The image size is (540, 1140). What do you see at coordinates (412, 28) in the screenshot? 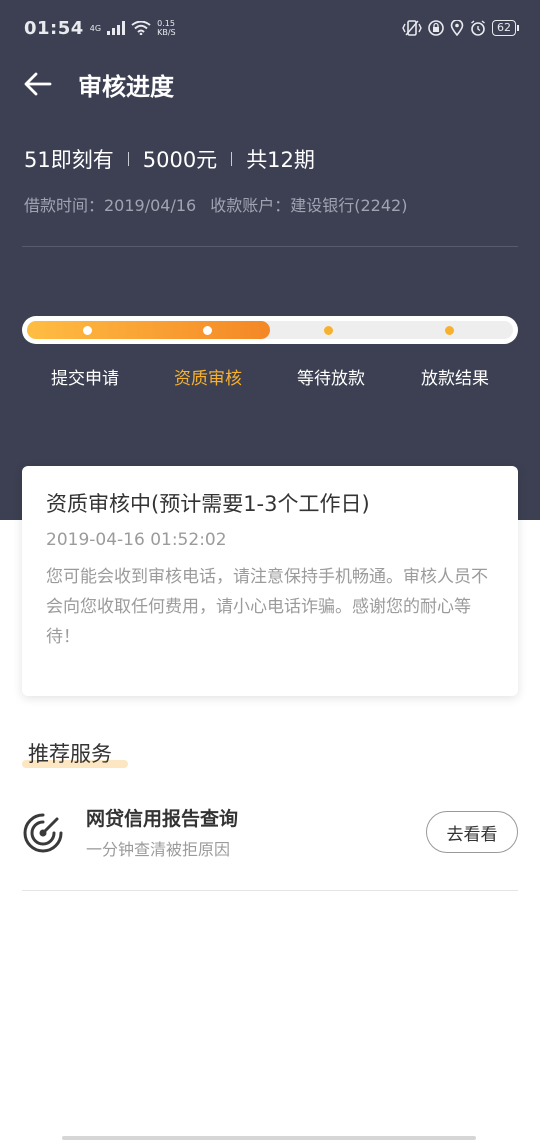
I see `vibrate-icon` at bounding box center [412, 28].